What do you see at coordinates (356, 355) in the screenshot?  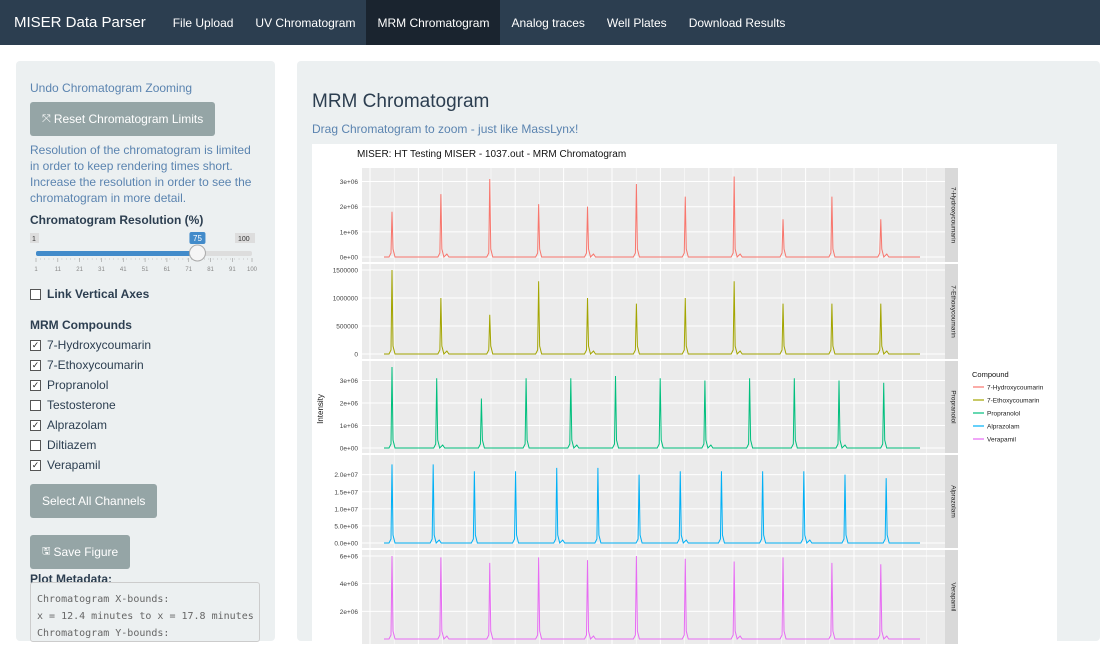 I see `y-tick-label: 0` at bounding box center [356, 355].